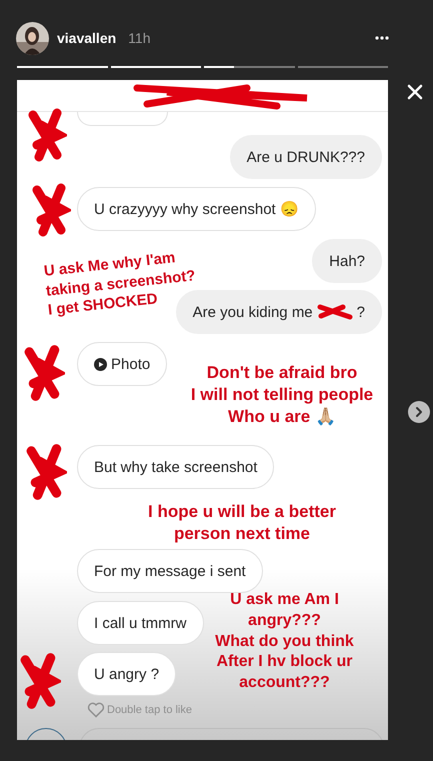  I want to click on message-bubble: But why take screenshot, so click(175, 467).